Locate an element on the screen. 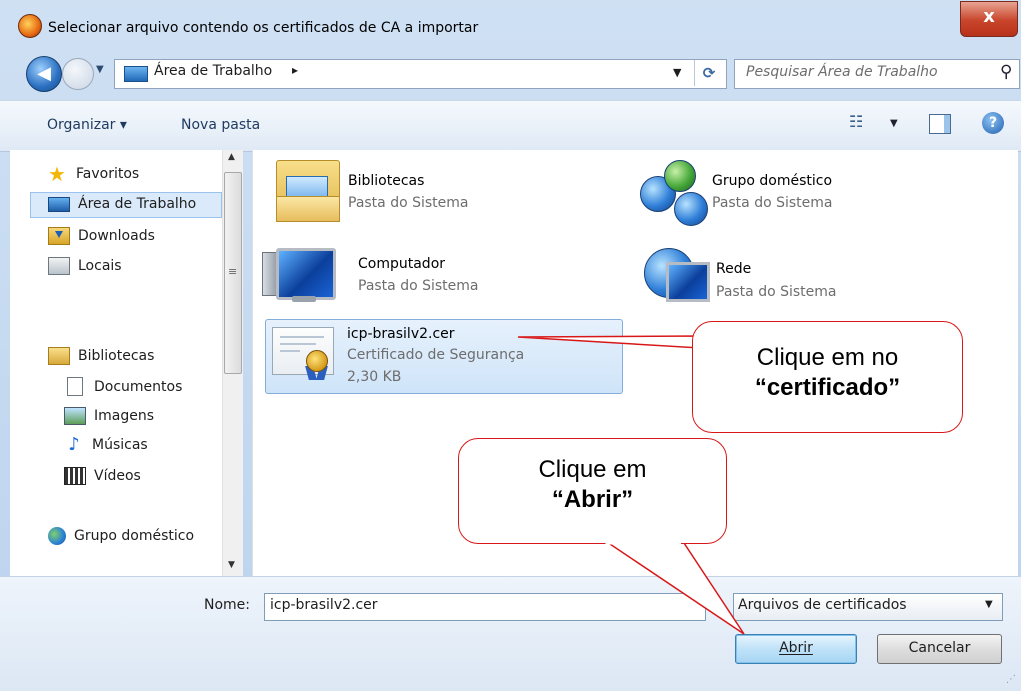  callout-pointer-masks is located at coordinates (653, 441).